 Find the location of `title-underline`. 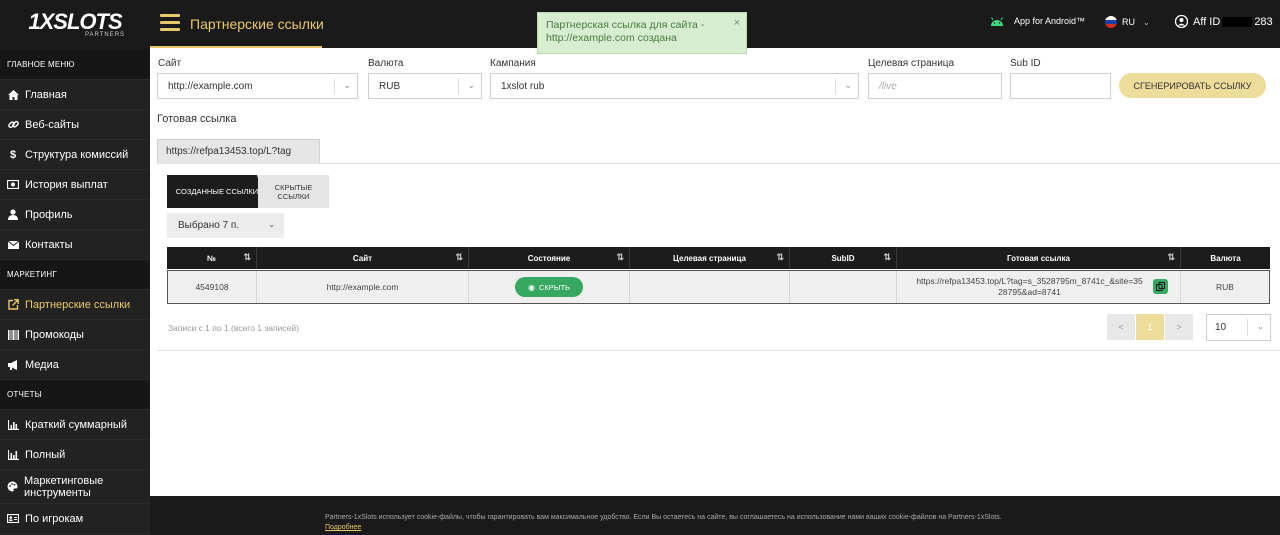

title-underline is located at coordinates (236, 47).